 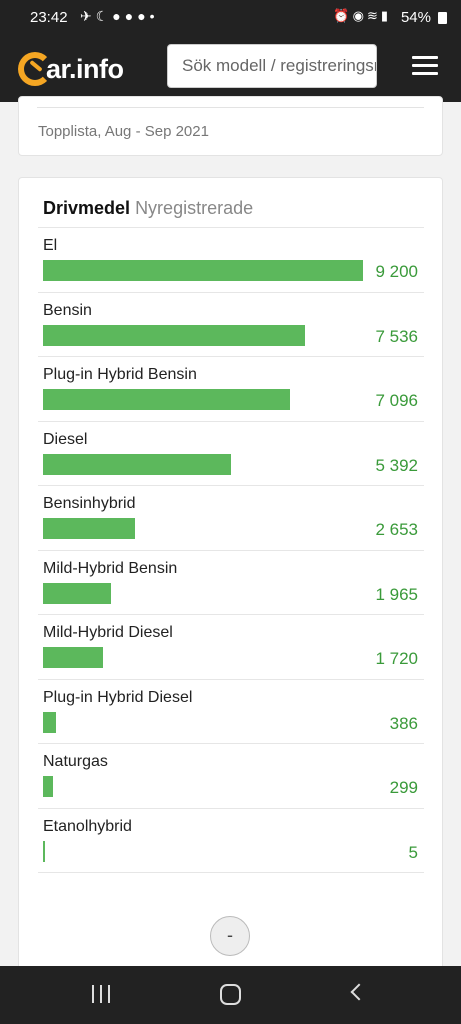 What do you see at coordinates (230, 18) in the screenshot?
I see `status-bar: 23:42 ✈☾●●●• ⏰◉≋▮ 54%` at bounding box center [230, 18].